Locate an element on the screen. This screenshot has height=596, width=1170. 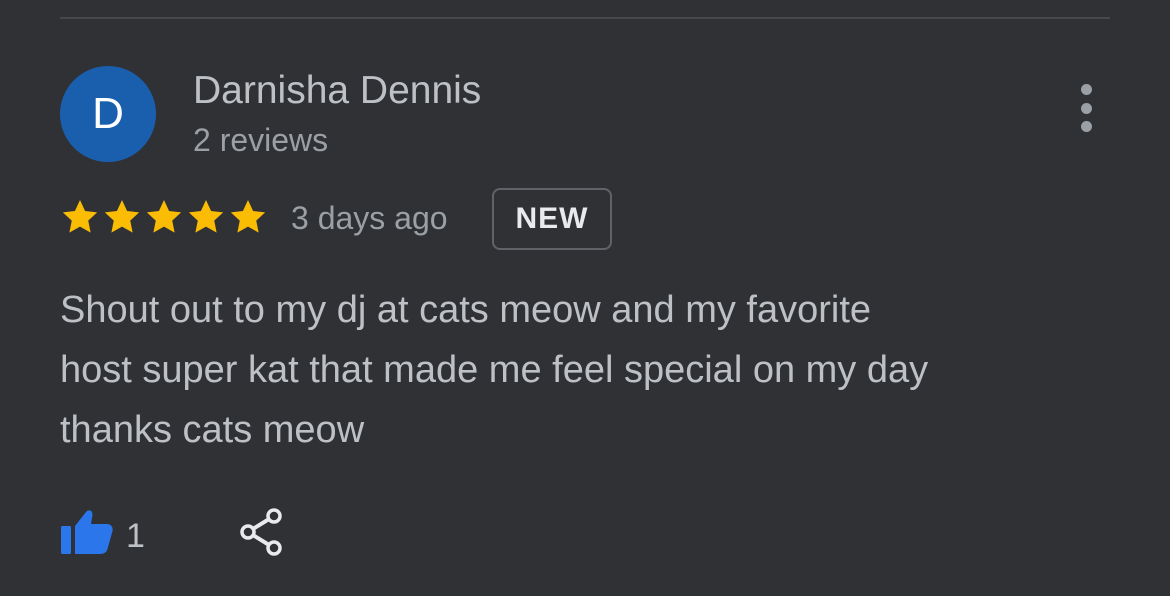
thumbs-up-icon is located at coordinates (87, 532).